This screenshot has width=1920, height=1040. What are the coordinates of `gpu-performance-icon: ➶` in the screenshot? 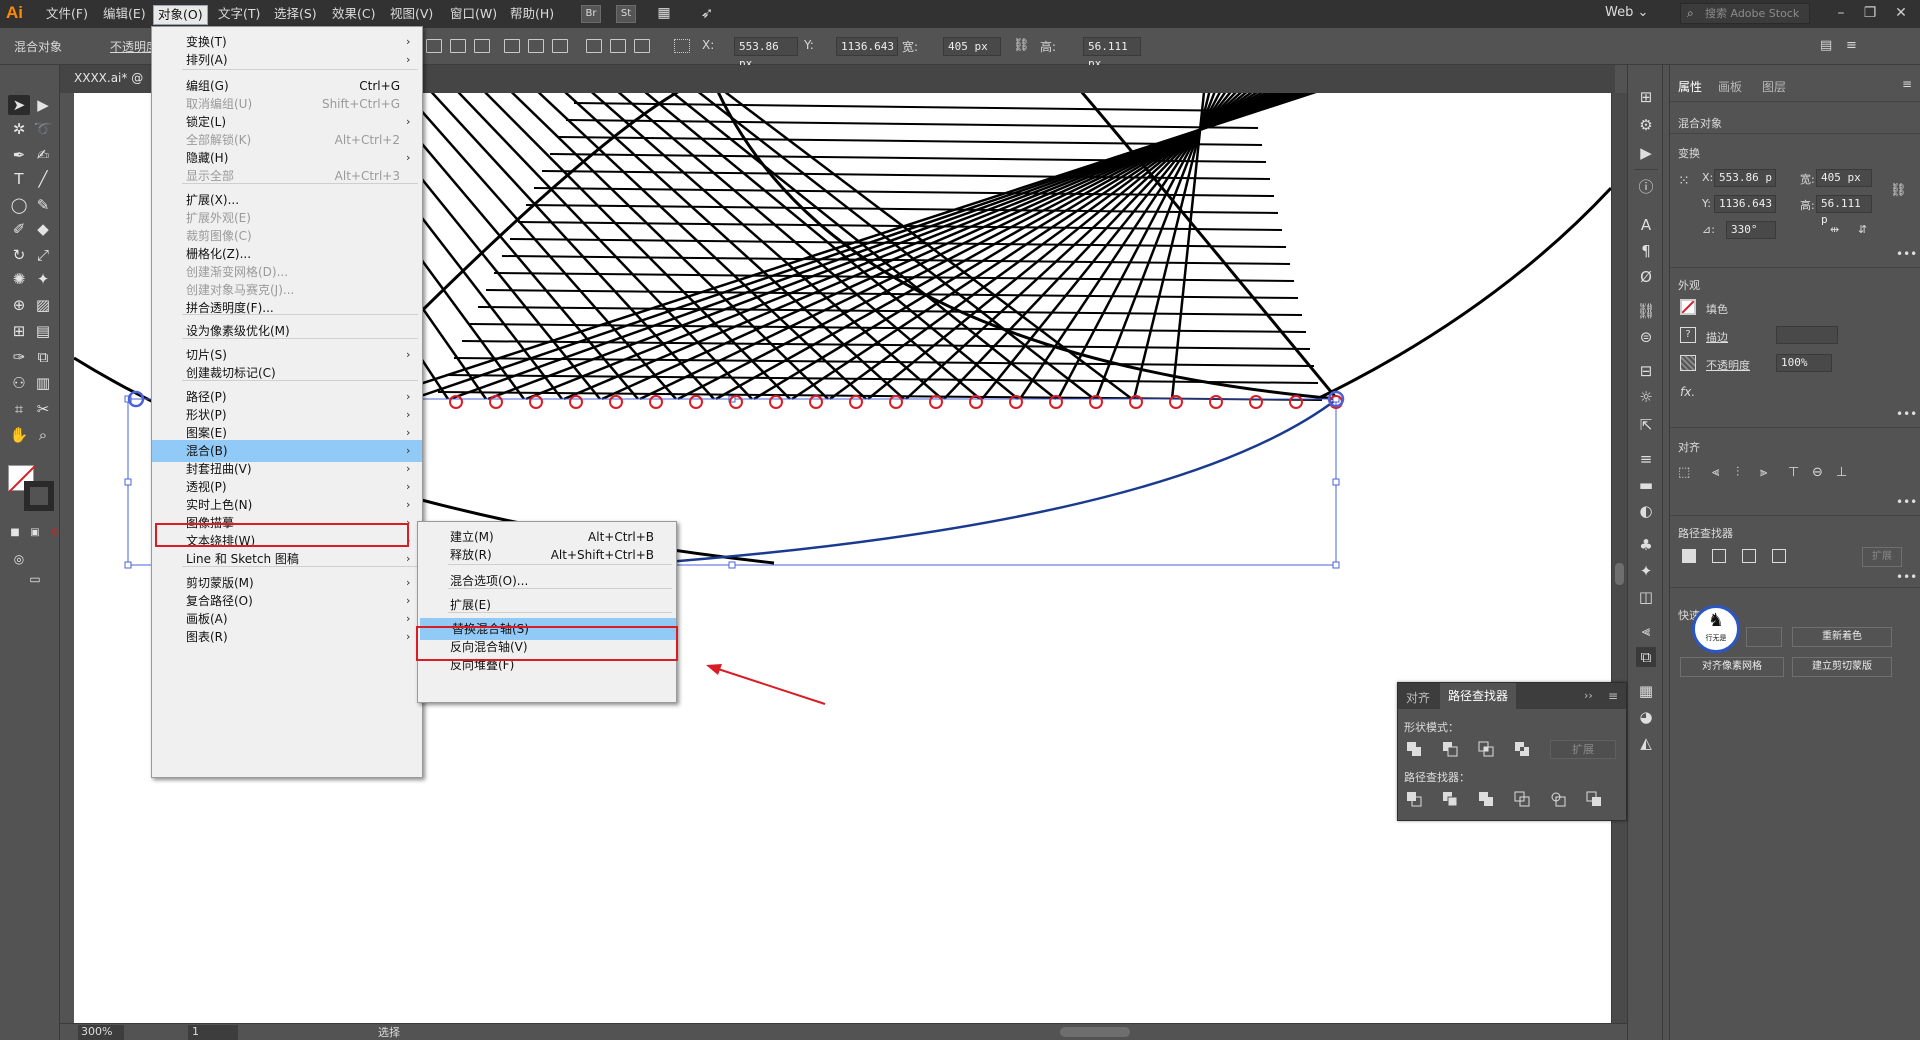 It's located at (707, 14).